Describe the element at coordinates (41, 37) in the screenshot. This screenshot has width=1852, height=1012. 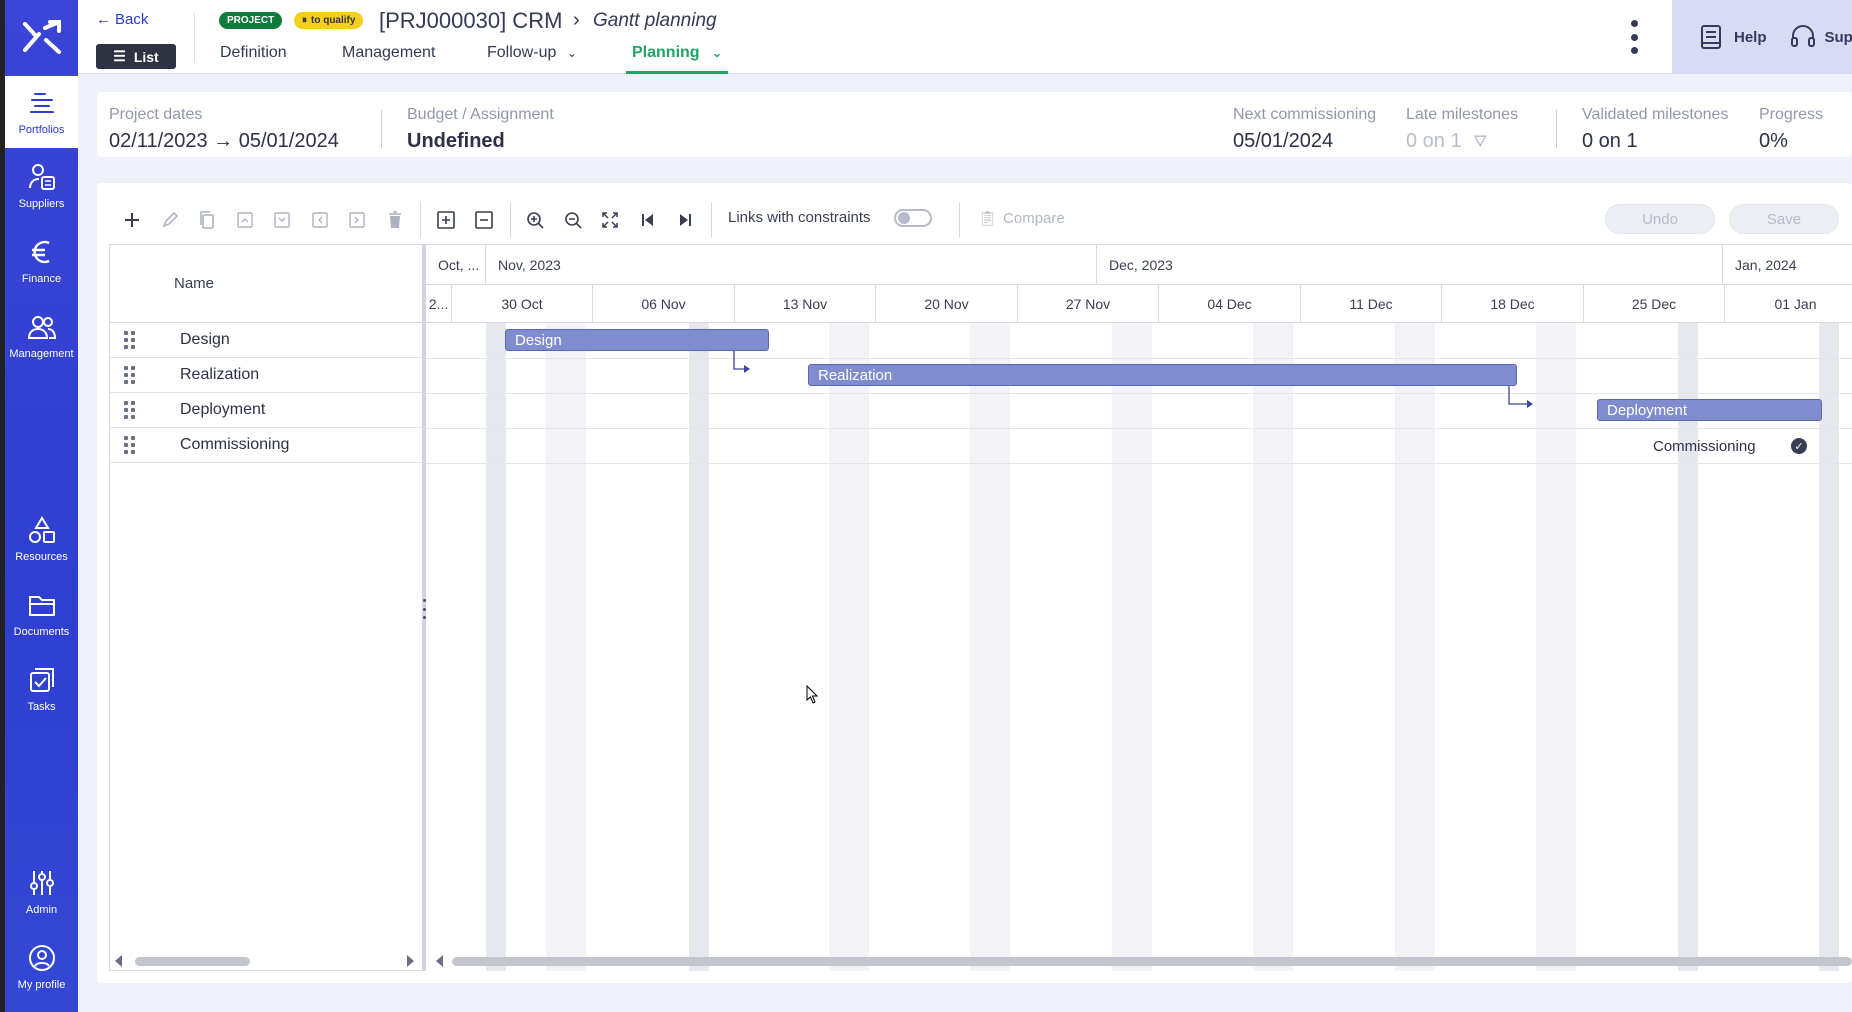
I see `app-logo` at that location.